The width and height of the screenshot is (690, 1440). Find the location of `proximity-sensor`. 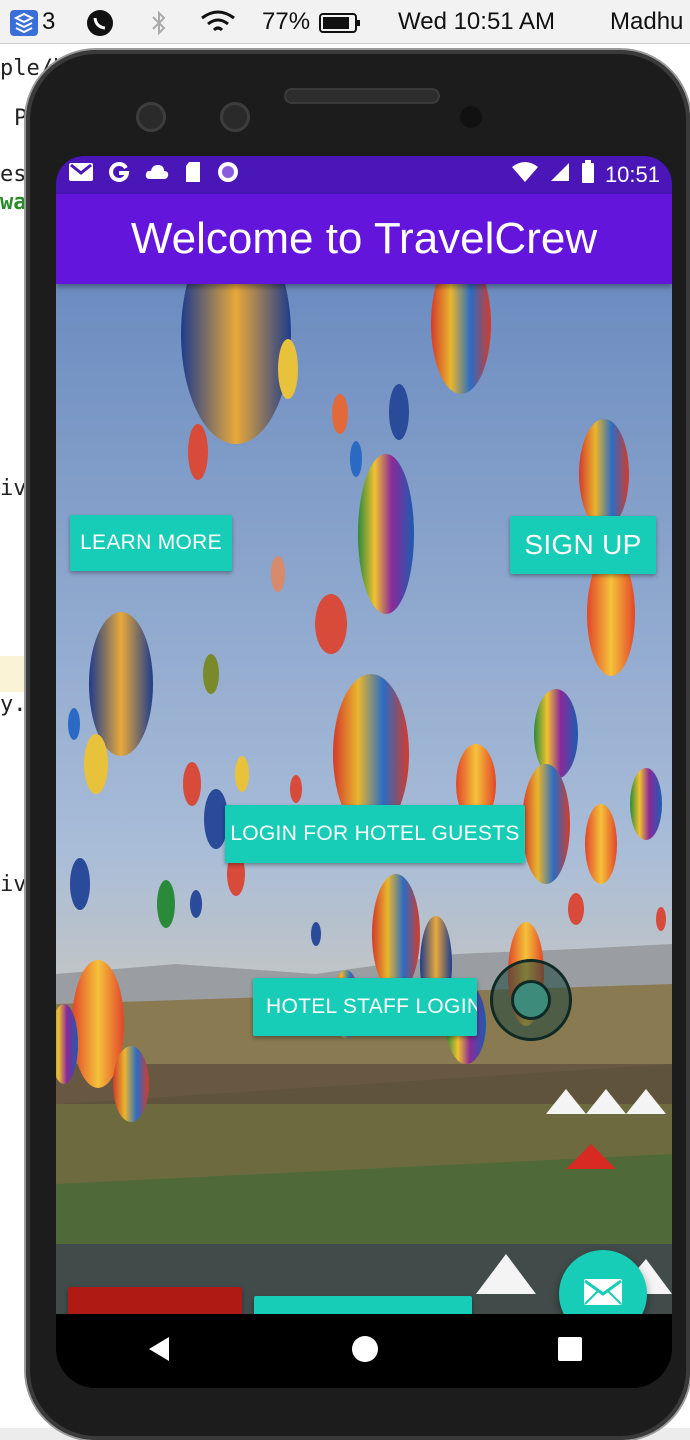

proximity-sensor is located at coordinates (471, 117).